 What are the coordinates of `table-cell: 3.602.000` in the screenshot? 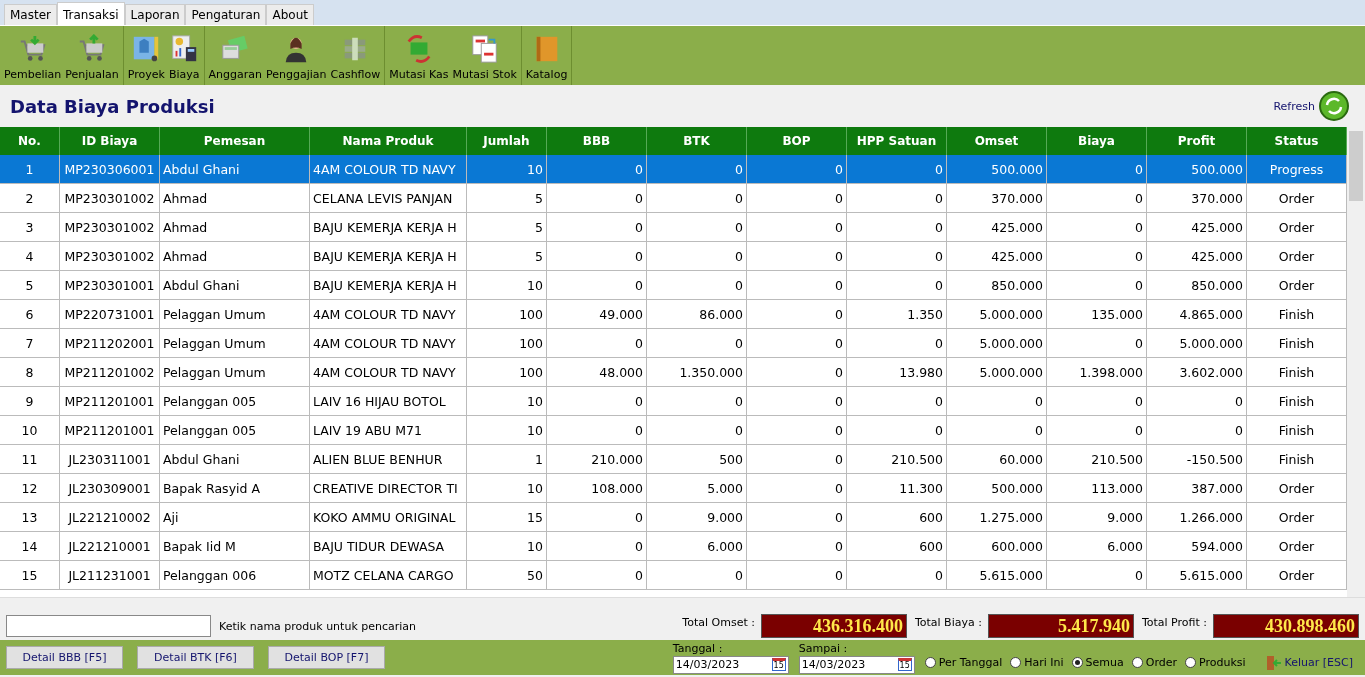 It's located at (1197, 372).